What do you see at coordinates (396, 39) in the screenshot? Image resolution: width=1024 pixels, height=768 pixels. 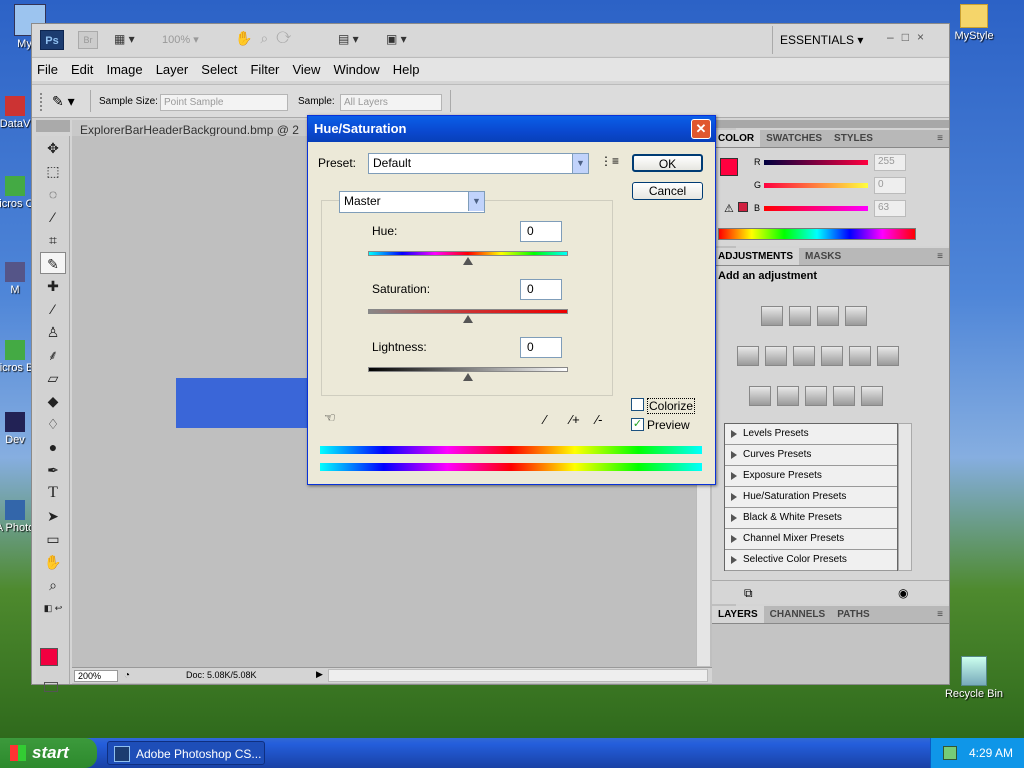 I see `screen-mode-icon: ▣ ▾` at bounding box center [396, 39].